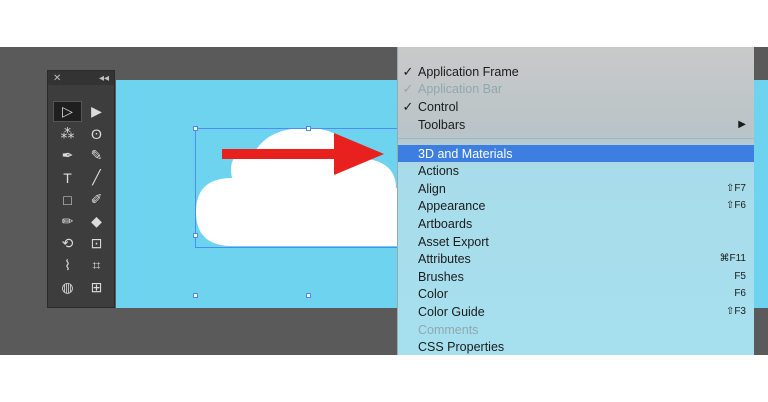 The height and width of the screenshot is (402, 768). I want to click on menu-item-shortcut: ⇧F3, so click(735, 311).